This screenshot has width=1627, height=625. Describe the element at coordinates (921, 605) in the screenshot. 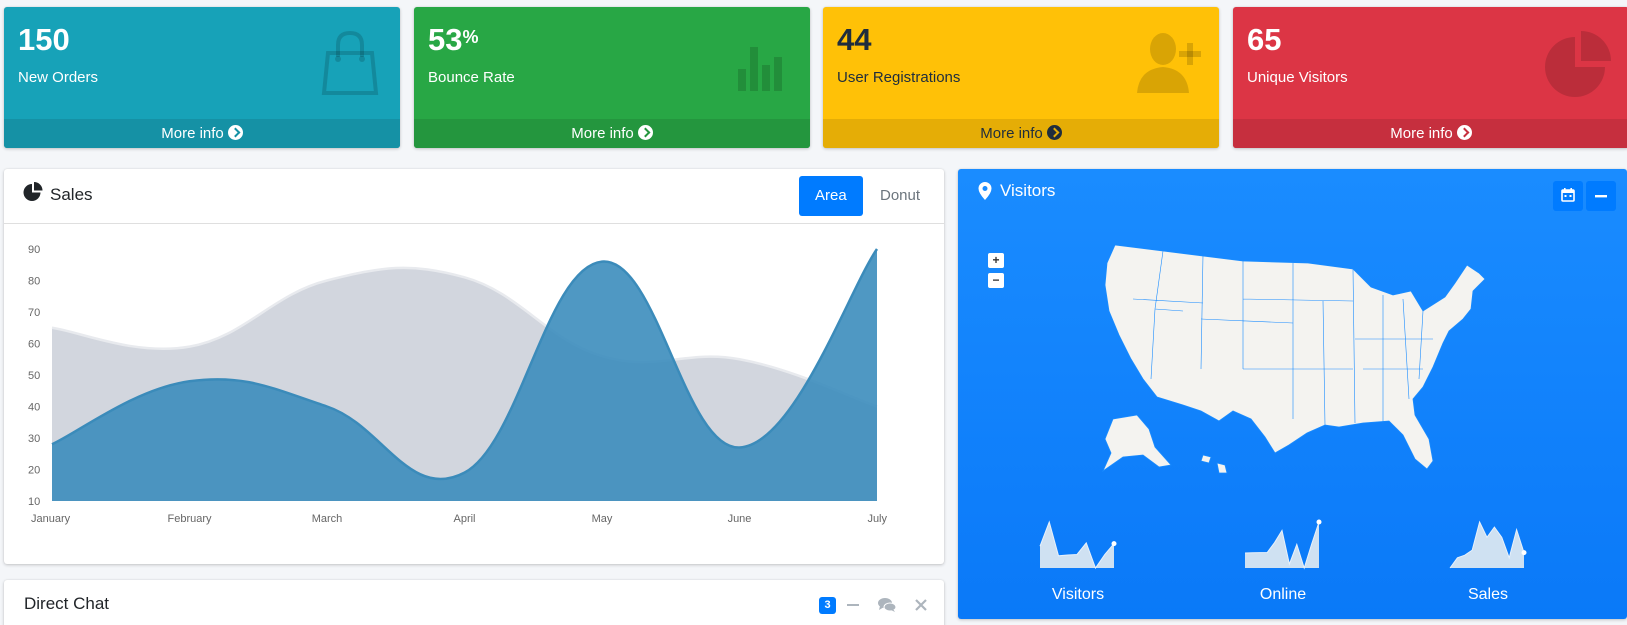

I see `close-icon` at that location.